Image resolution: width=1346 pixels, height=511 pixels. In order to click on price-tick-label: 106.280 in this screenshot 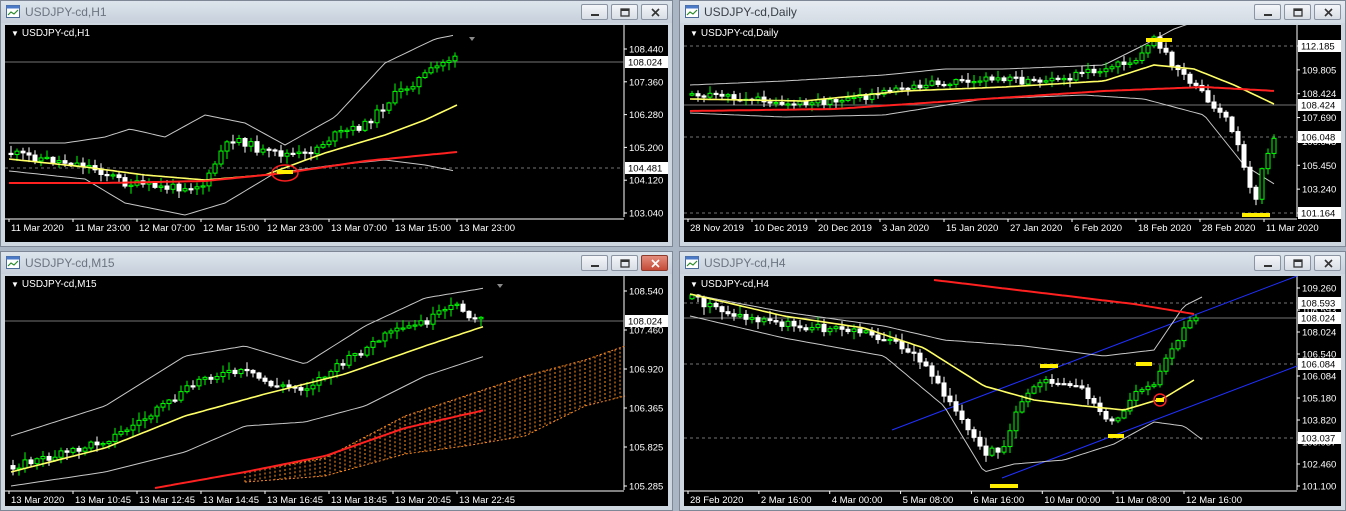, I will do `click(646, 115)`.